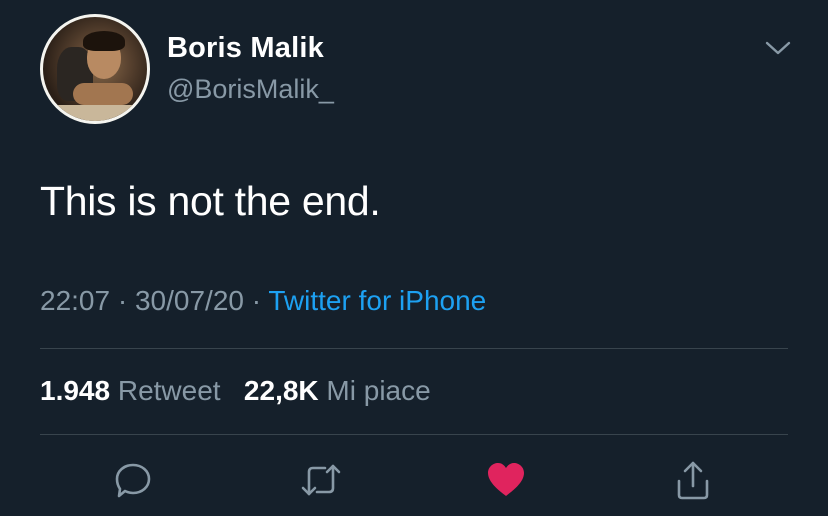  Describe the element at coordinates (169, 390) in the screenshot. I see `retweet-label: Retweet` at that location.